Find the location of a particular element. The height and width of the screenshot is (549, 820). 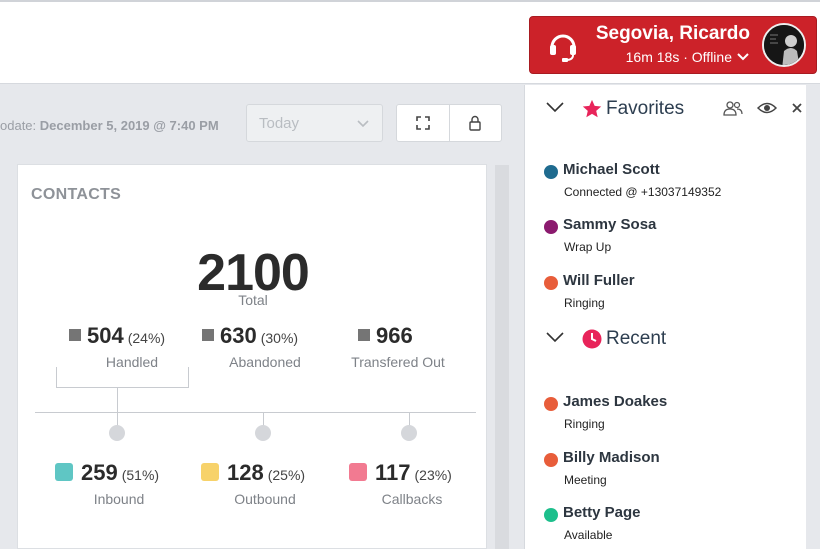

lock-icon is located at coordinates (475, 123).